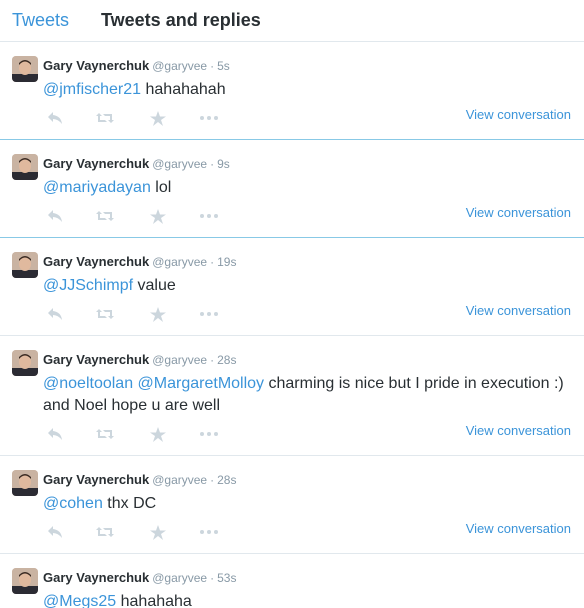 Image resolution: width=584 pixels, height=608 pixels. What do you see at coordinates (226, 262) in the screenshot?
I see `timestamp: 19s` at bounding box center [226, 262].